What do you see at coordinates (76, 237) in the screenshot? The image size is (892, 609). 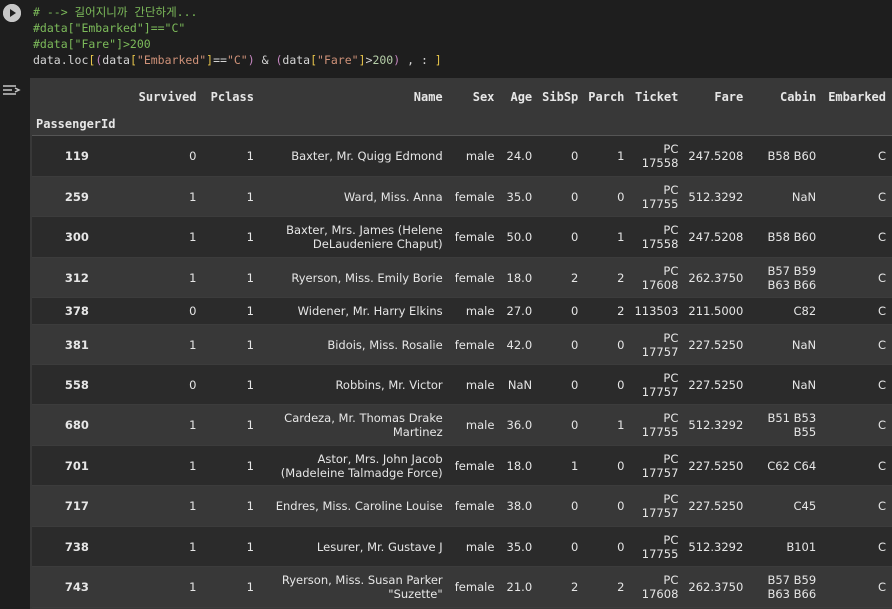 I see `row-index: 300` at bounding box center [76, 237].